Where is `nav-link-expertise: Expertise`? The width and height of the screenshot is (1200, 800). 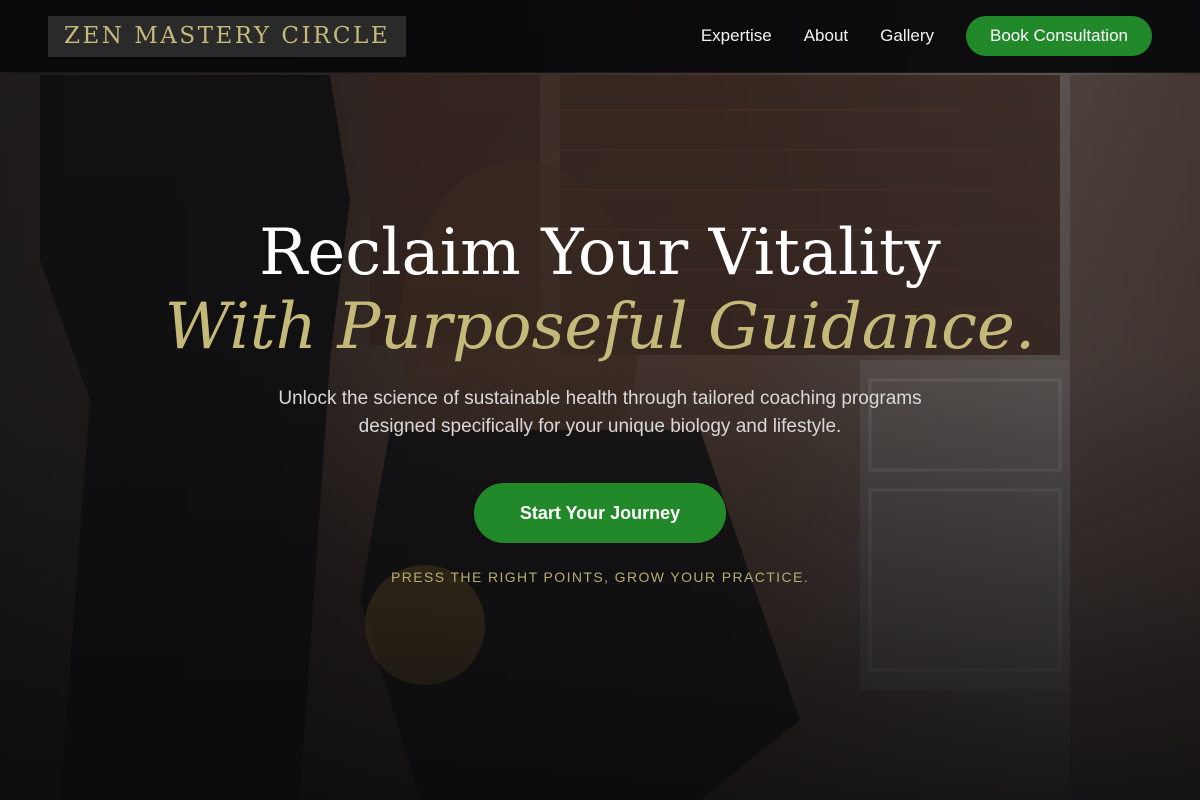
nav-link-expertise: Expertise is located at coordinates (736, 36).